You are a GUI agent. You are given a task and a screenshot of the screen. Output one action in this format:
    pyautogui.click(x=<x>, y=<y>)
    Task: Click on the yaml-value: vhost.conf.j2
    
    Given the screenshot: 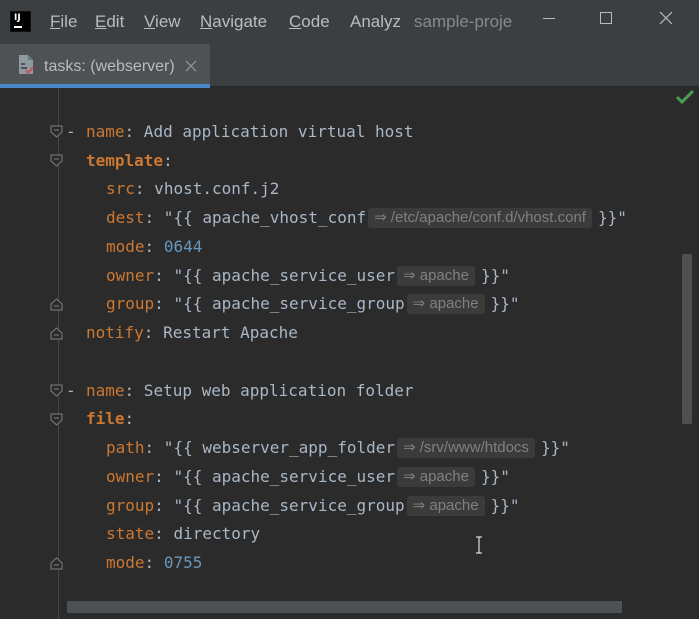 What is the action you would take?
    pyautogui.click(x=212, y=188)
    